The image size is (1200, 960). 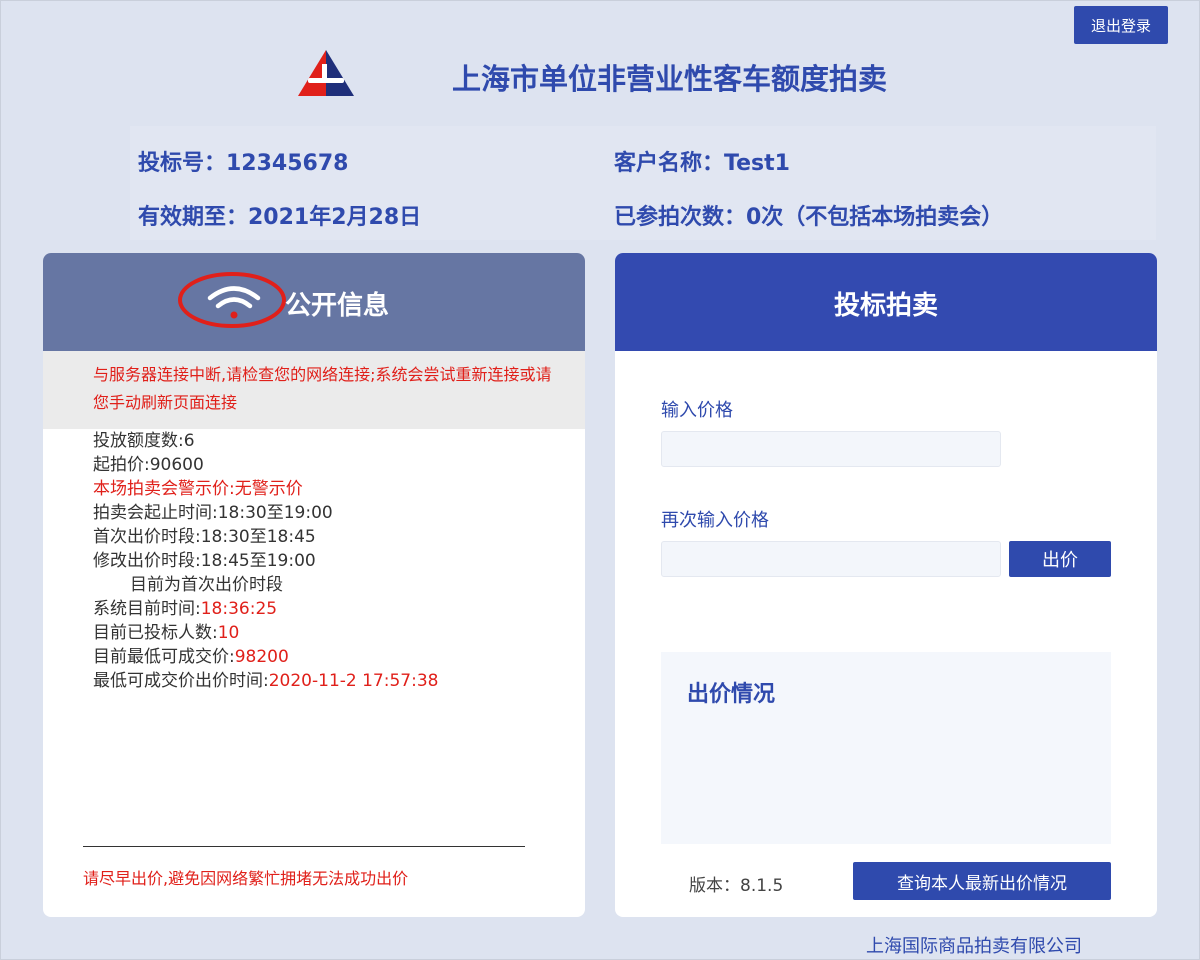 I want to click on public-info-header: 公开信息, so click(x=314, y=302).